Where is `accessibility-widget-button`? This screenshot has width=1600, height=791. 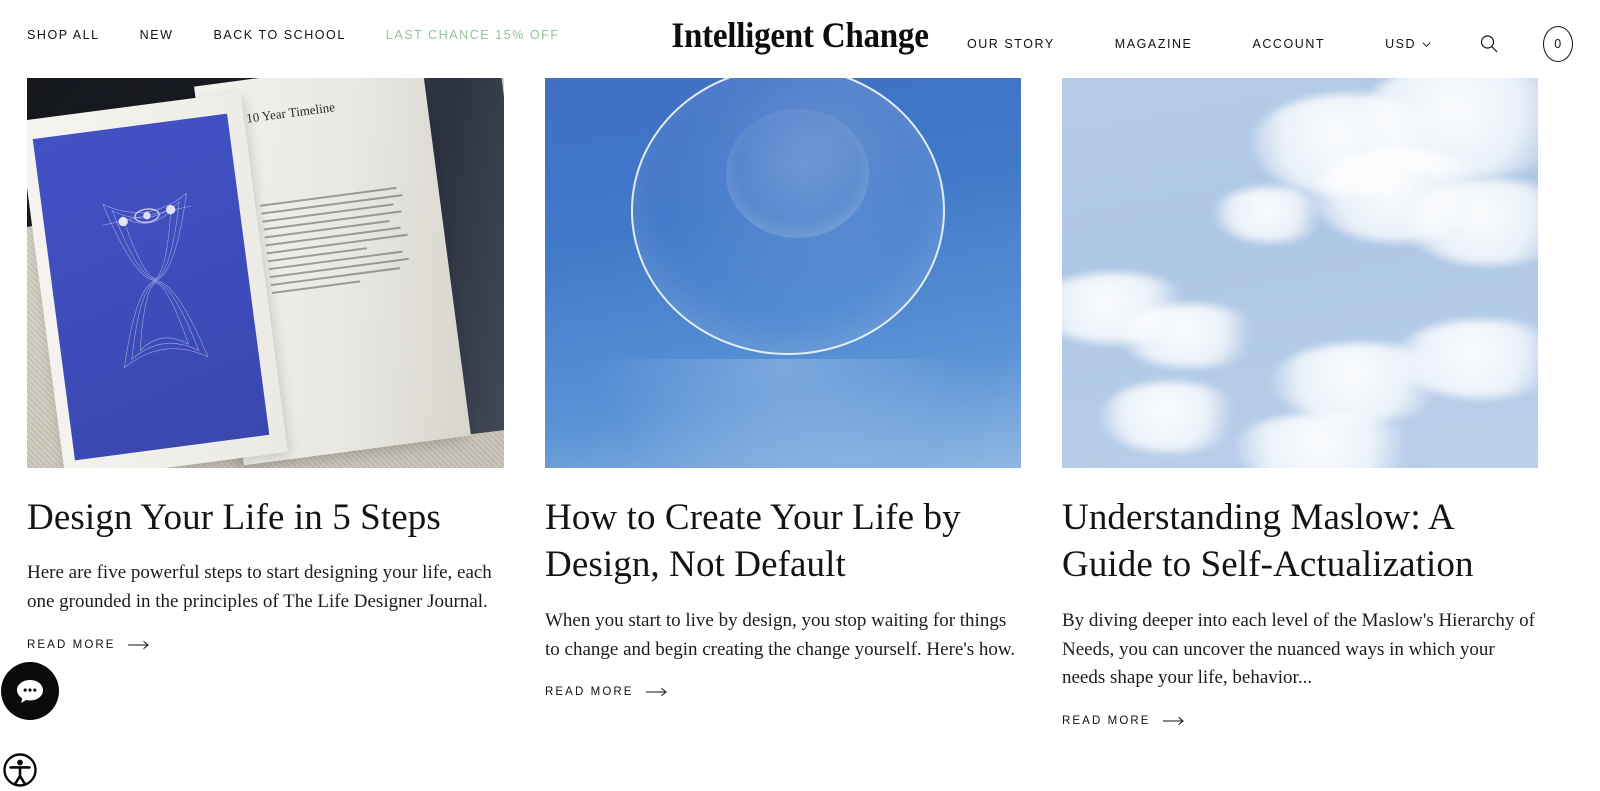 accessibility-widget-button is located at coordinates (20, 770).